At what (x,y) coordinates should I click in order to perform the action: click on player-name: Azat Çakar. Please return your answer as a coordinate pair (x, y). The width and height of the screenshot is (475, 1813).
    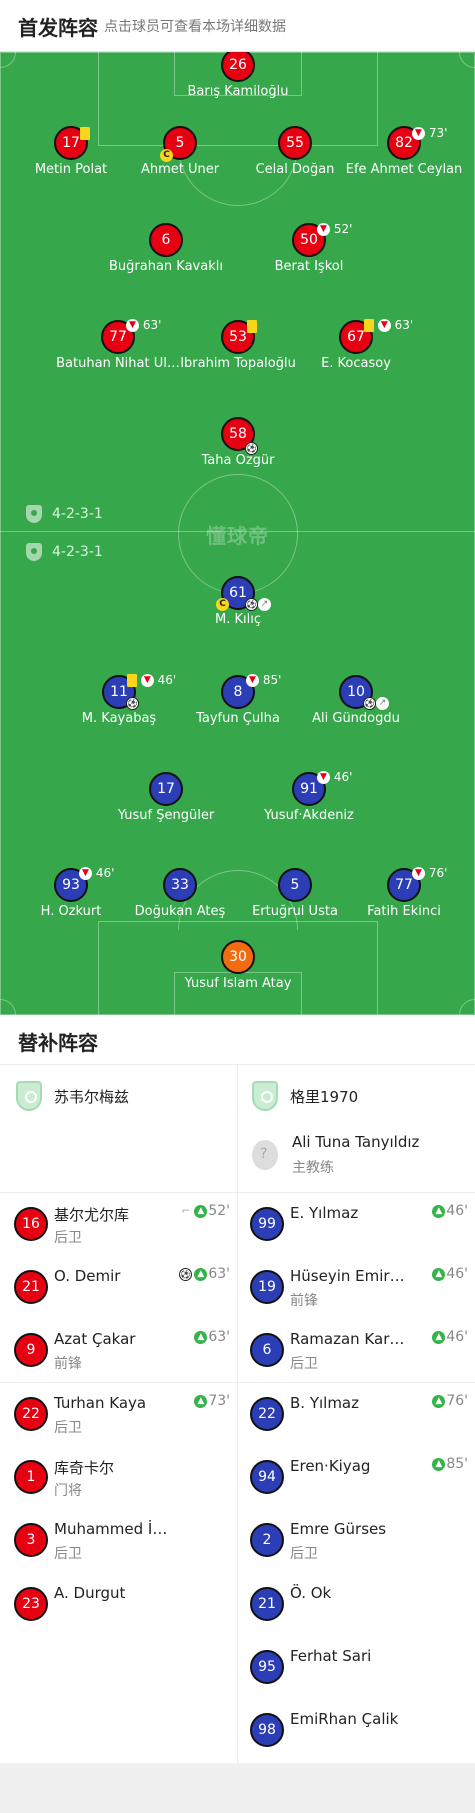
    Looking at the image, I should click on (95, 1339).